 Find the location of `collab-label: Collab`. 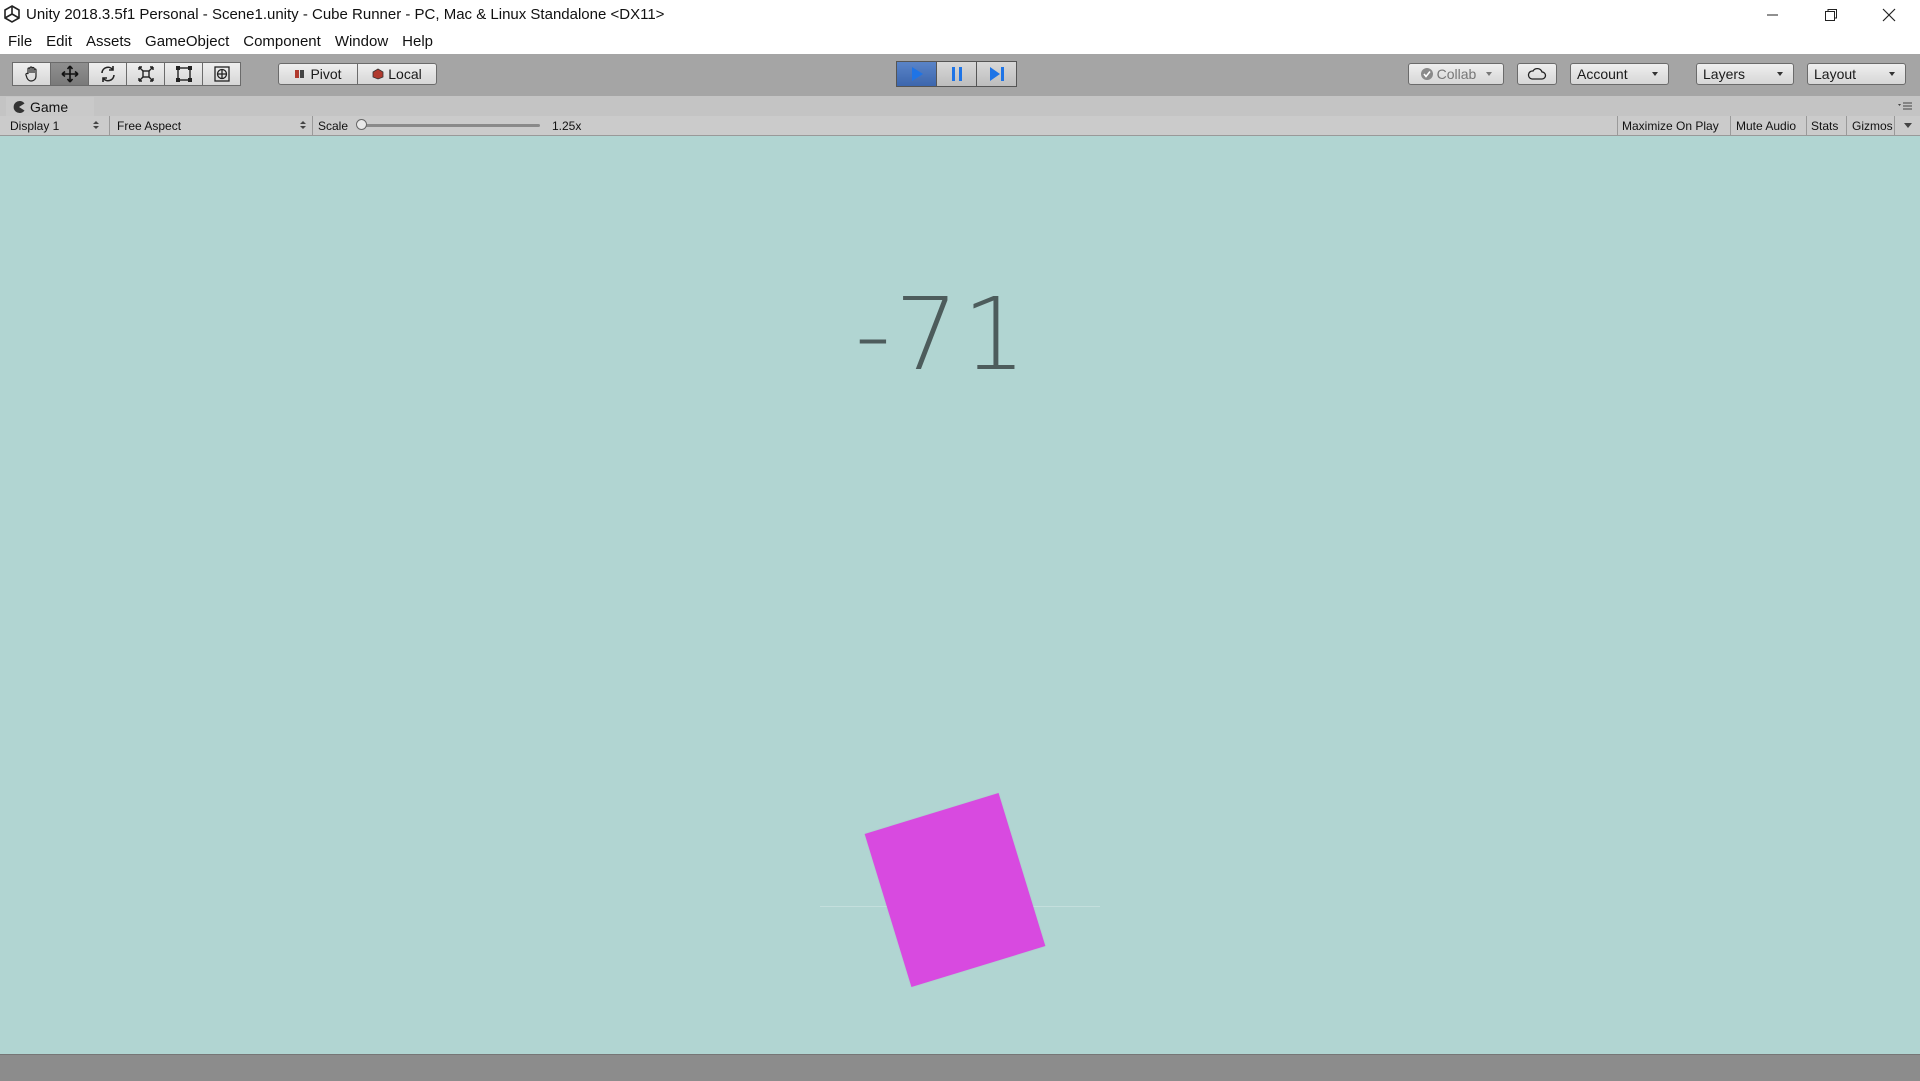

collab-label: Collab is located at coordinates (1456, 74).